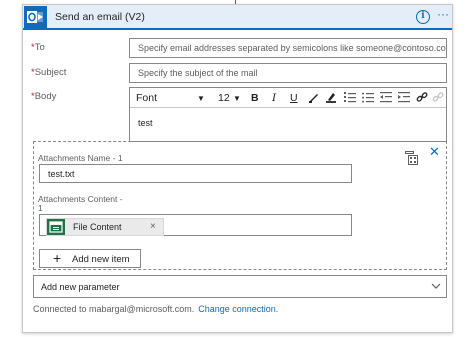 This screenshot has width=474, height=337. Describe the element at coordinates (35, 17) in the screenshot. I see `outlook-icon` at that location.